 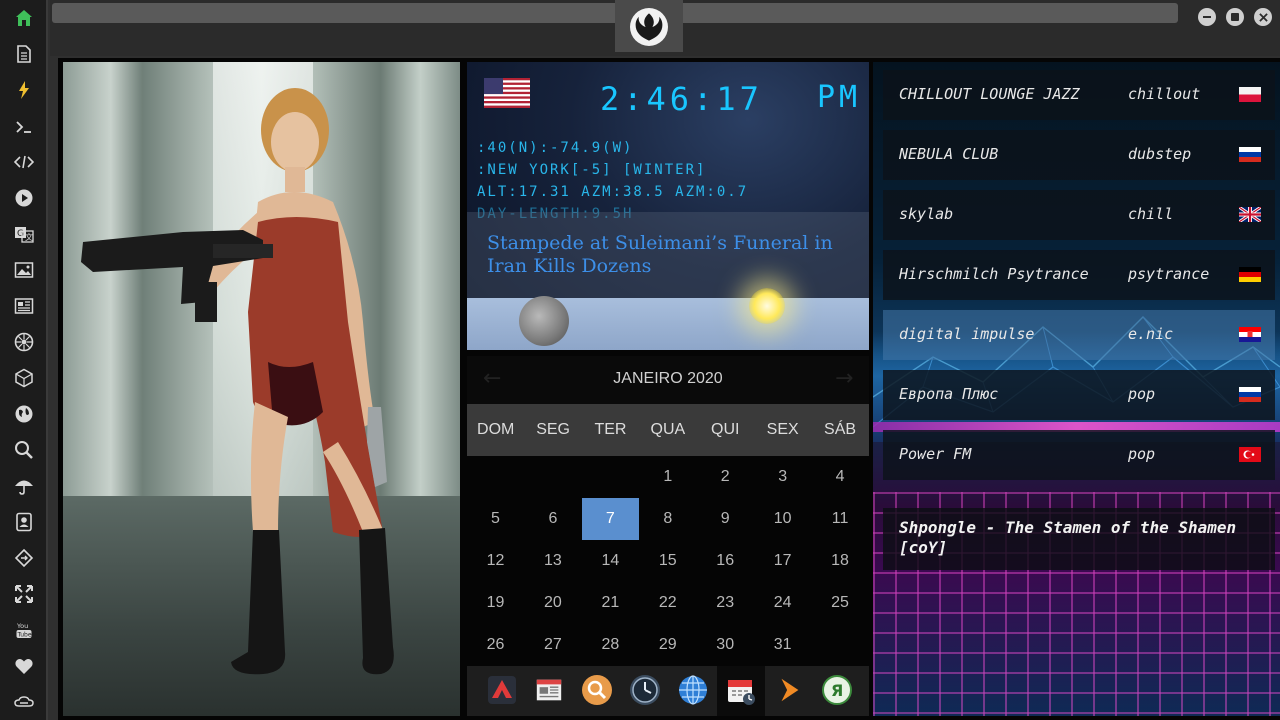 I want to click on youtube-icon: You Tube, so click(x=24, y=630).